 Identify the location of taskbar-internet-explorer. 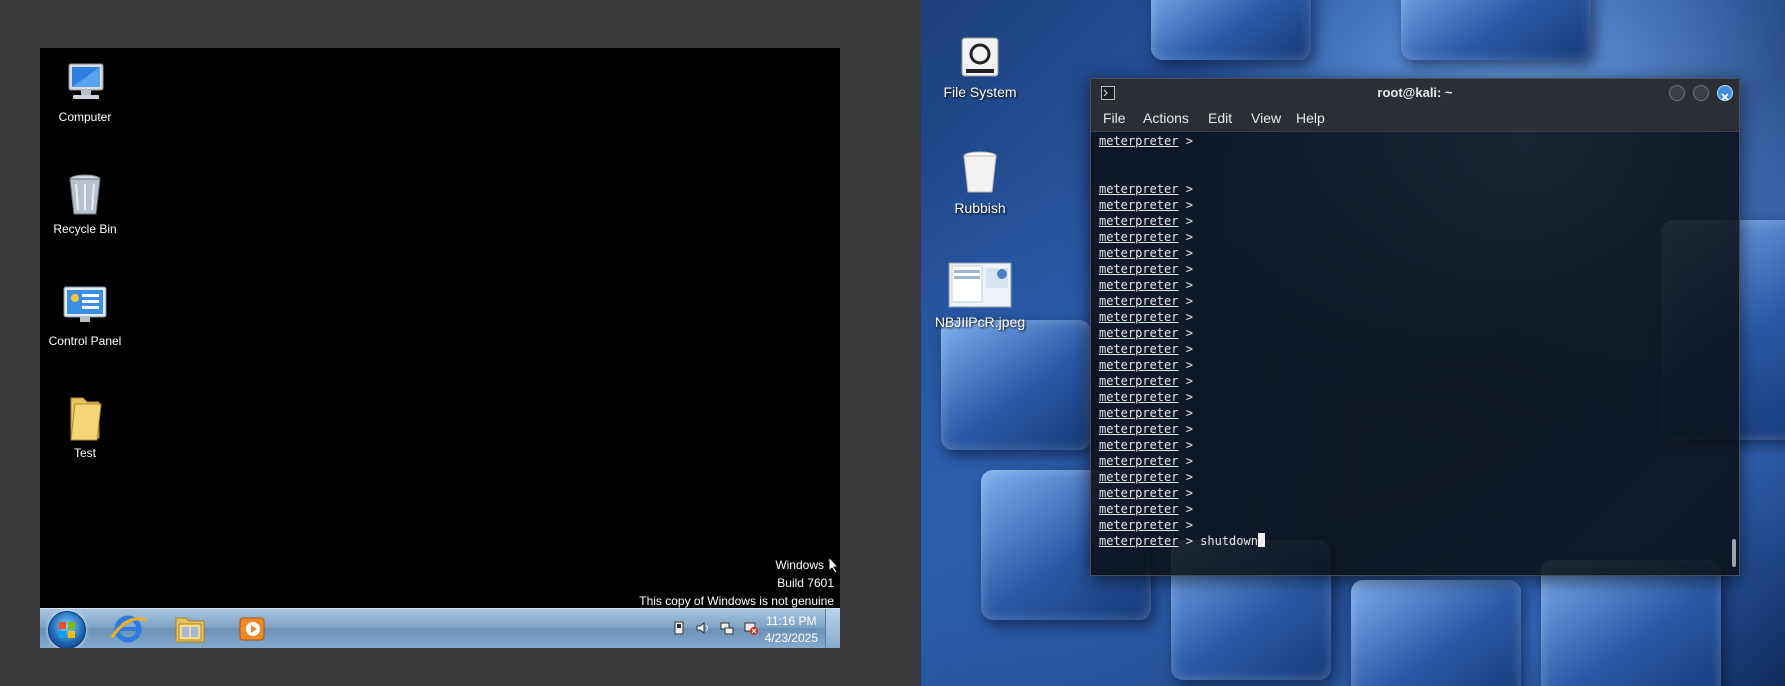
(128, 629).